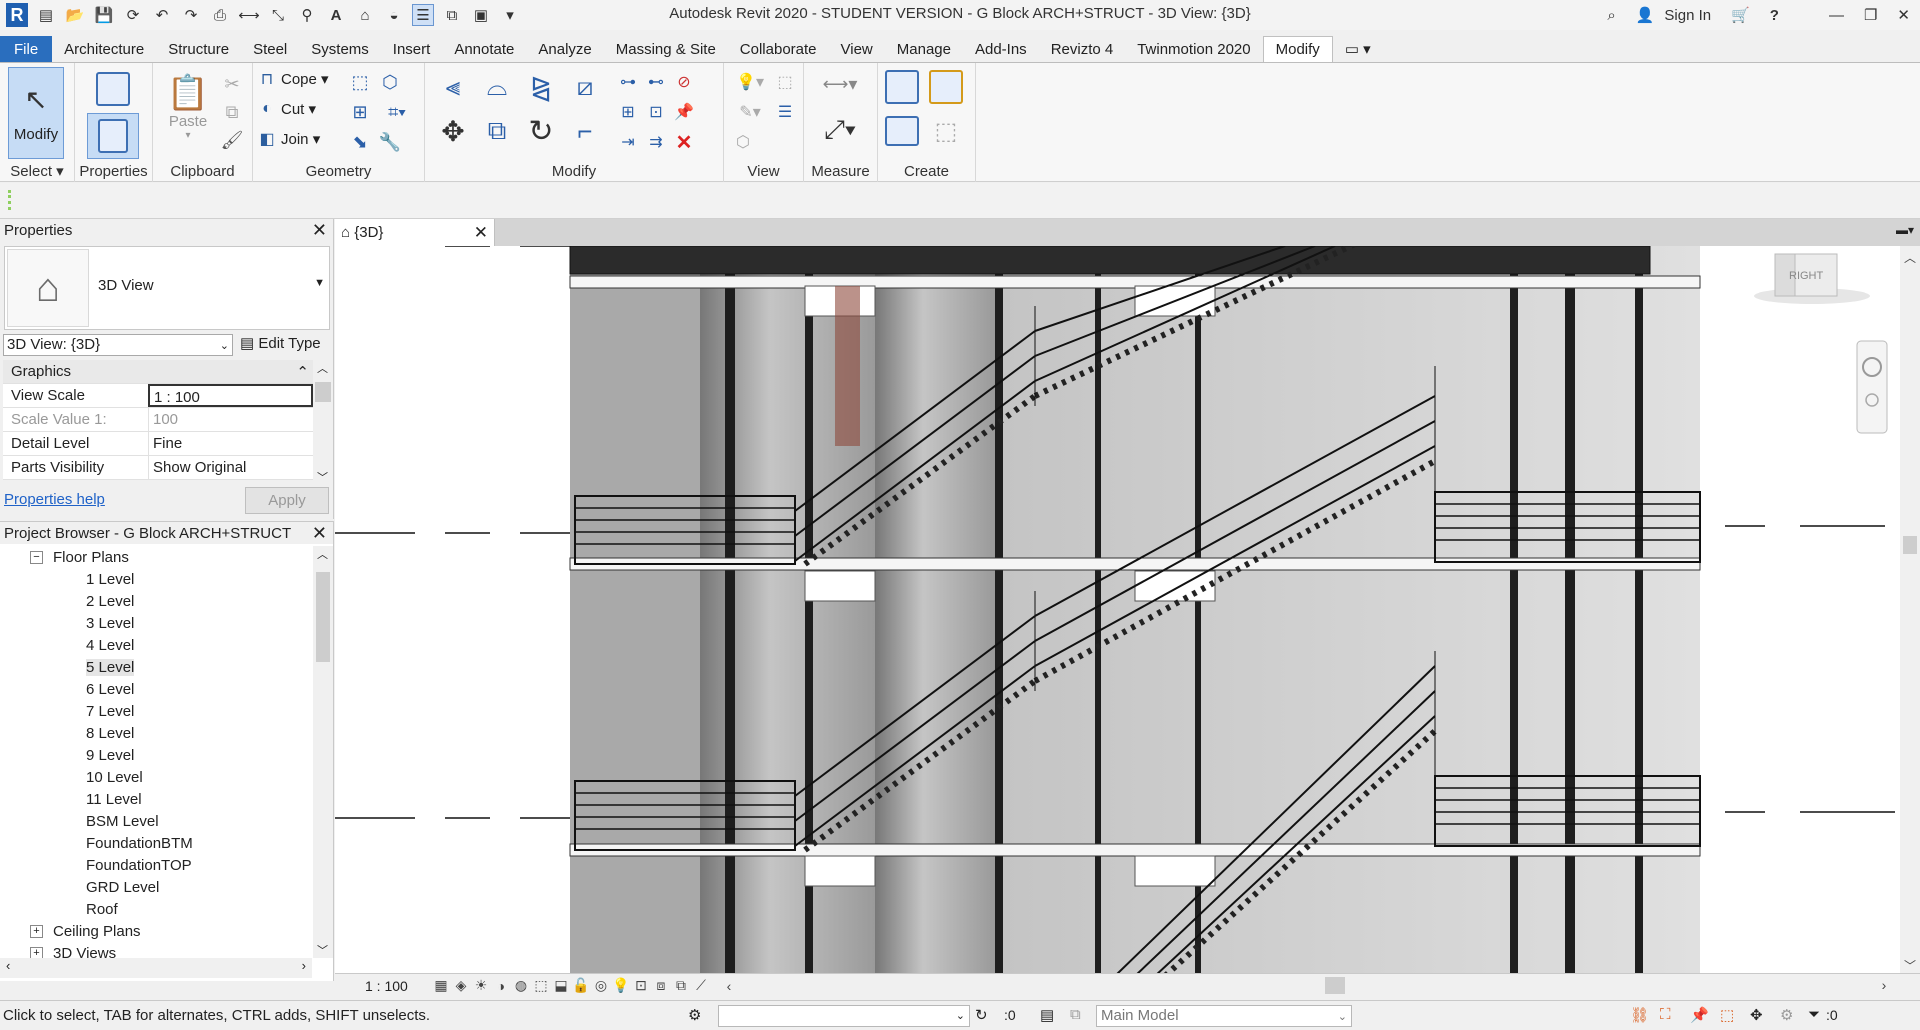  What do you see at coordinates (501, 986) in the screenshot?
I see `shadows-icon: ◑` at bounding box center [501, 986].